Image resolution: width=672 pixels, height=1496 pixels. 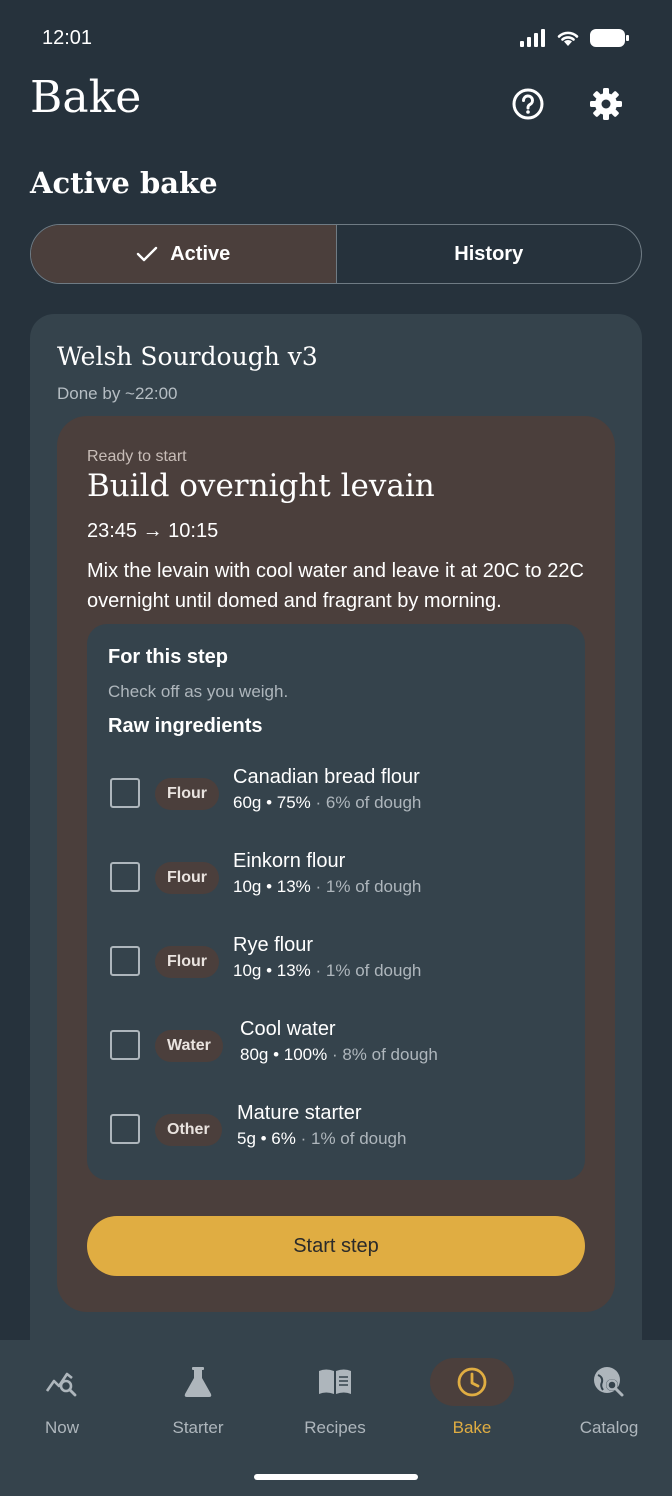 What do you see at coordinates (266, 1138) in the screenshot?
I see `ingredient-amount: 5g • 6%` at bounding box center [266, 1138].